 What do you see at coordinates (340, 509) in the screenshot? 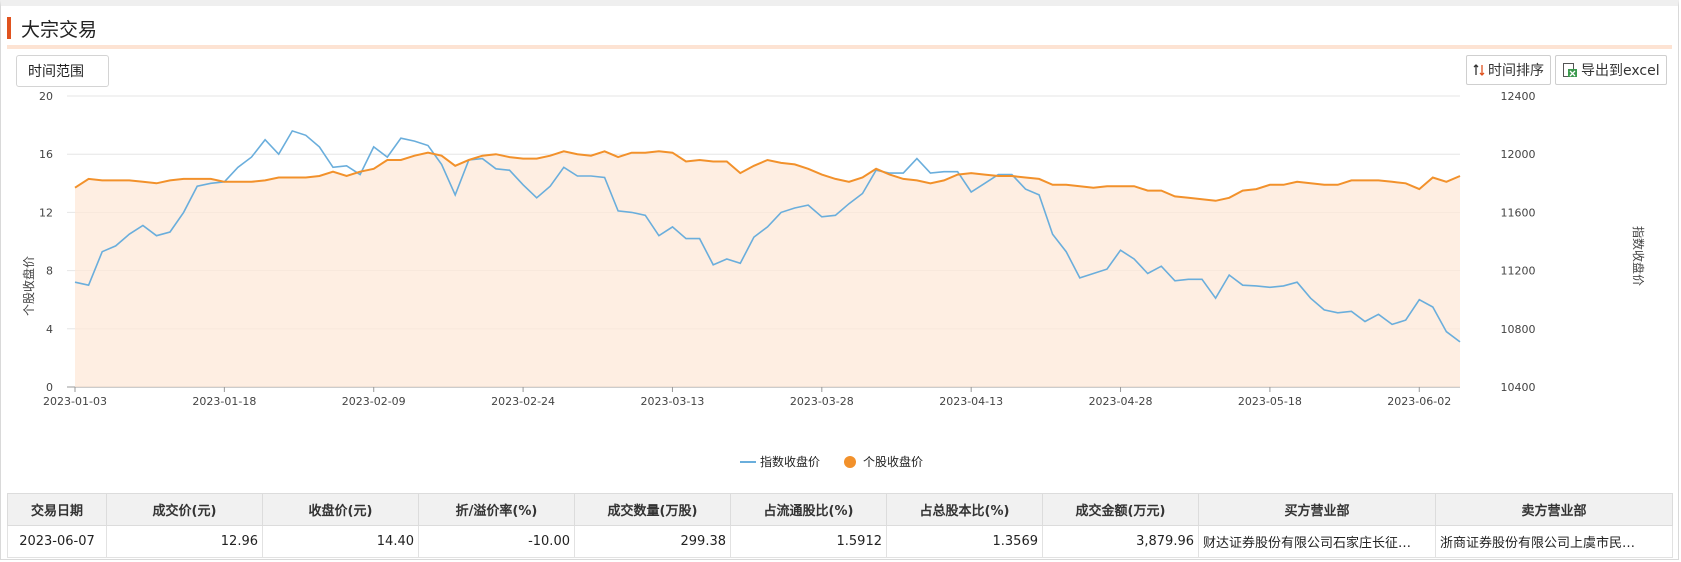
I see `header-close-price: 收盘价(元)` at bounding box center [340, 509].